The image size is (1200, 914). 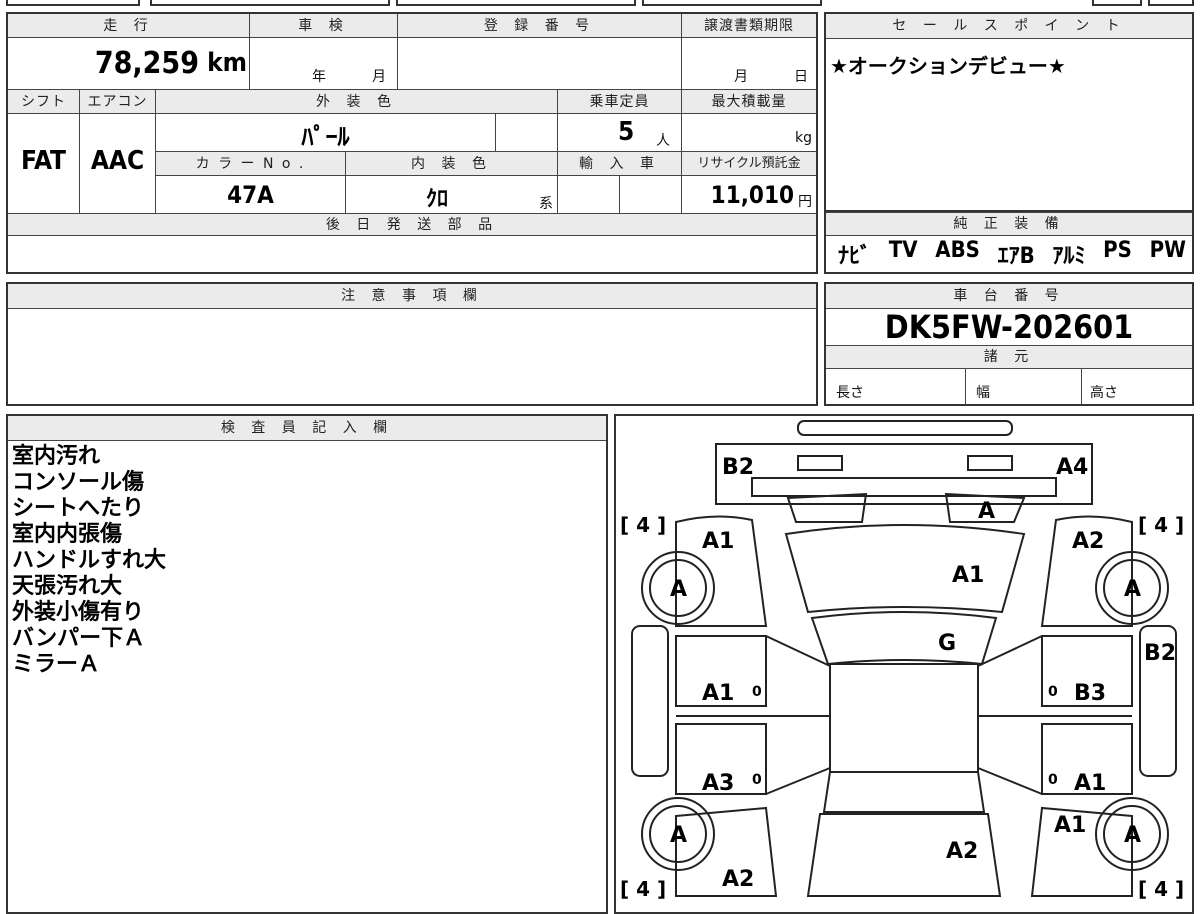 What do you see at coordinates (626, 132) in the screenshot?
I see `capacity-value: 5` at bounding box center [626, 132].